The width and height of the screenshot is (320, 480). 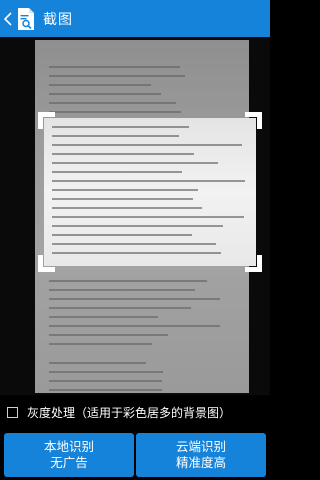 What do you see at coordinates (46, 263) in the screenshot?
I see `crop-handle-bottom-left` at bounding box center [46, 263].